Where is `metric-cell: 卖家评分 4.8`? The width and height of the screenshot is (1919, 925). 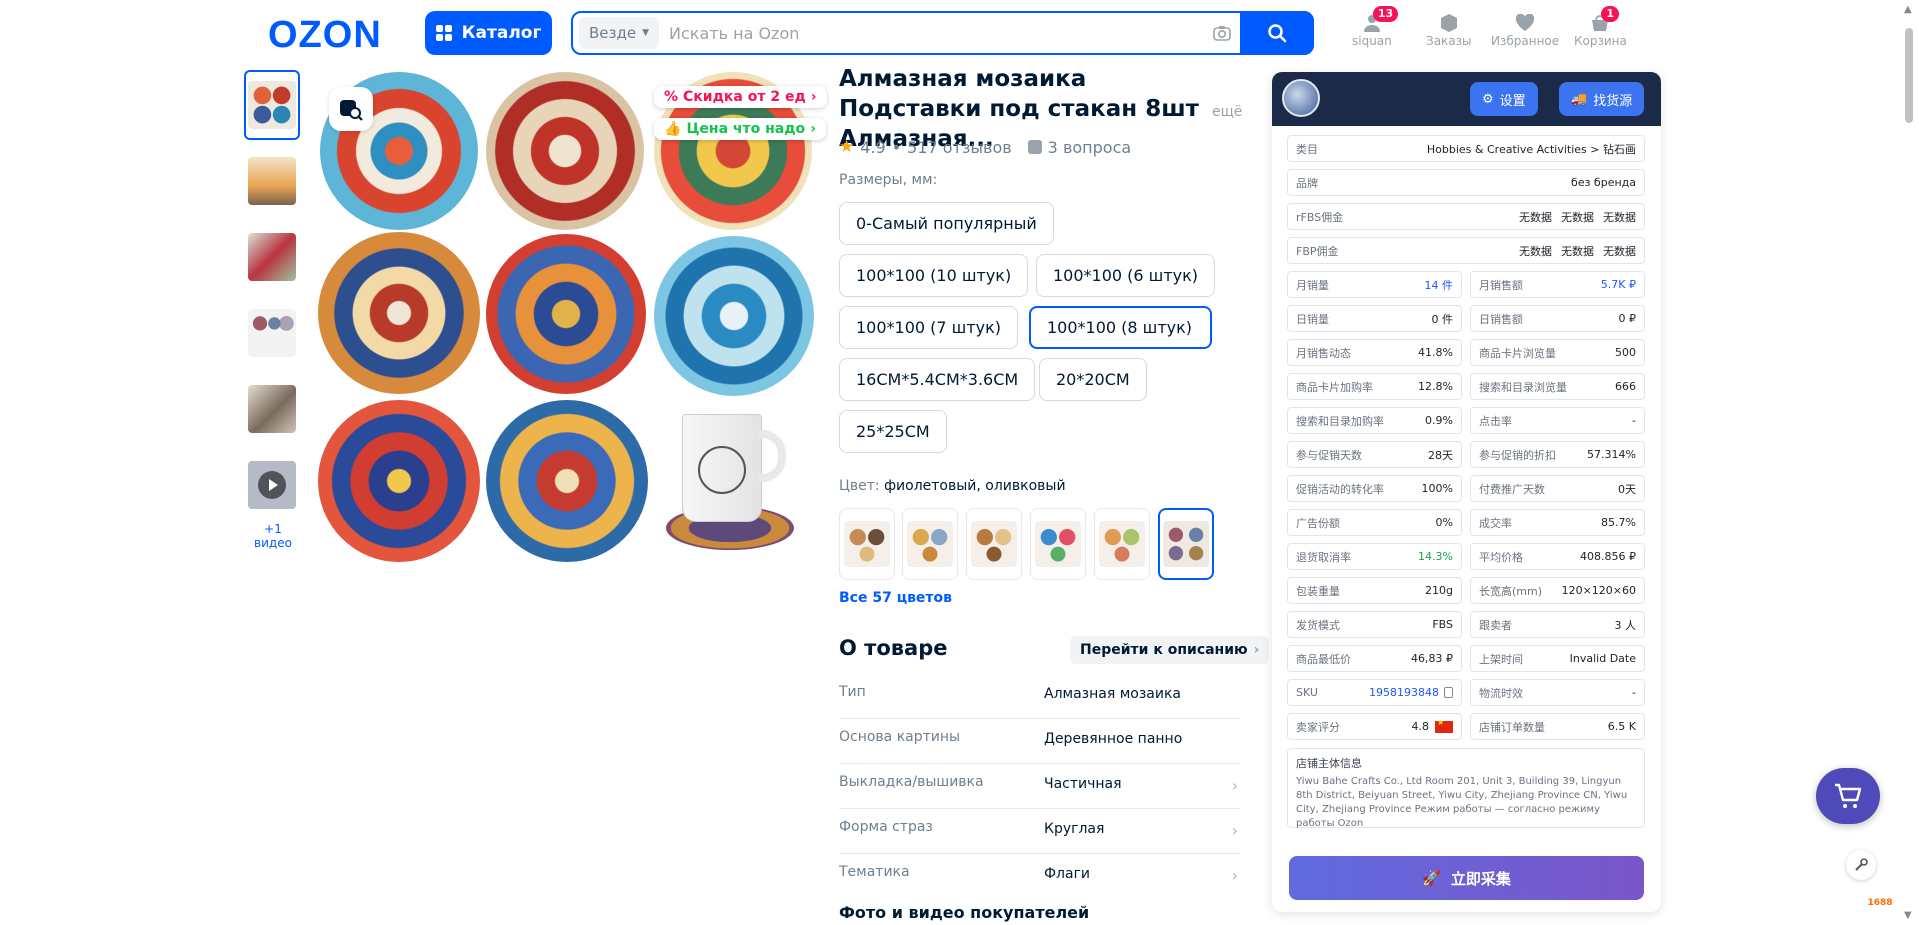 metric-cell: 卖家评分 4.8 is located at coordinates (1374, 726).